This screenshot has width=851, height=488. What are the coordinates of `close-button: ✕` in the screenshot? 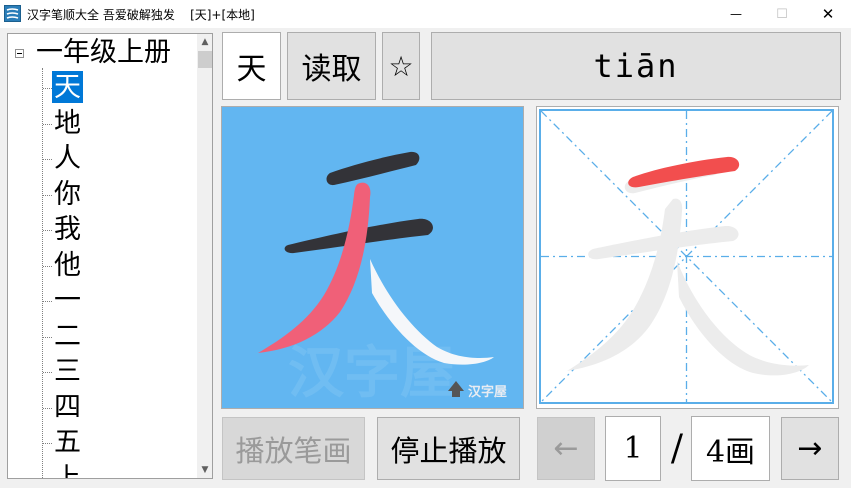 It's located at (828, 14).